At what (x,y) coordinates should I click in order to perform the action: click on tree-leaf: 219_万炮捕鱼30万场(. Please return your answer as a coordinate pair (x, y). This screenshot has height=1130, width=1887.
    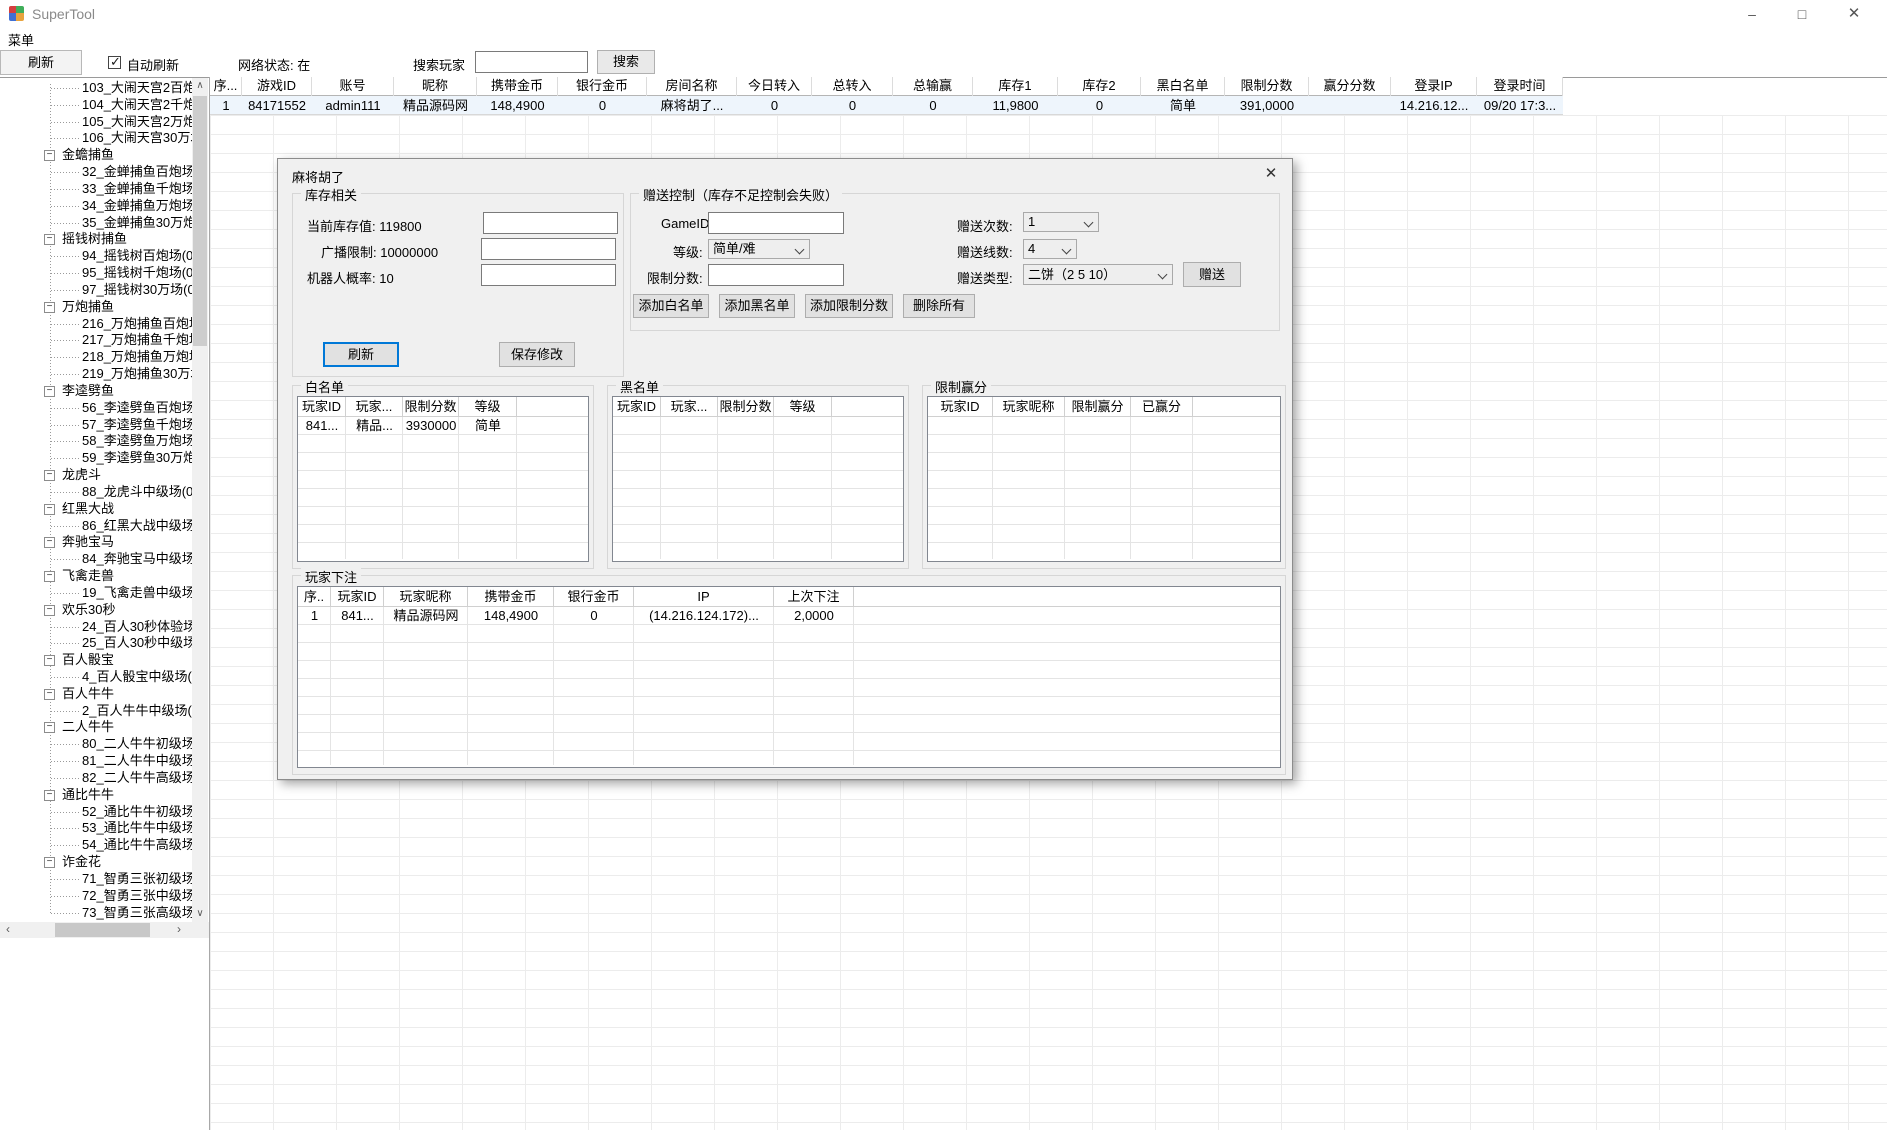
    Looking at the image, I should click on (96, 374).